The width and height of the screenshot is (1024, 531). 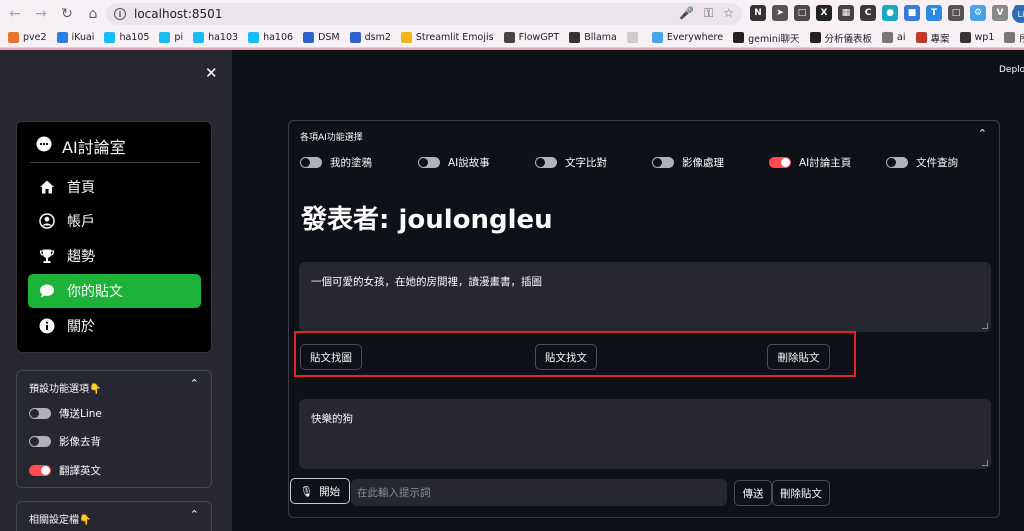 I want to click on toggle-my-doodle: 我的塗鴉, so click(x=336, y=162).